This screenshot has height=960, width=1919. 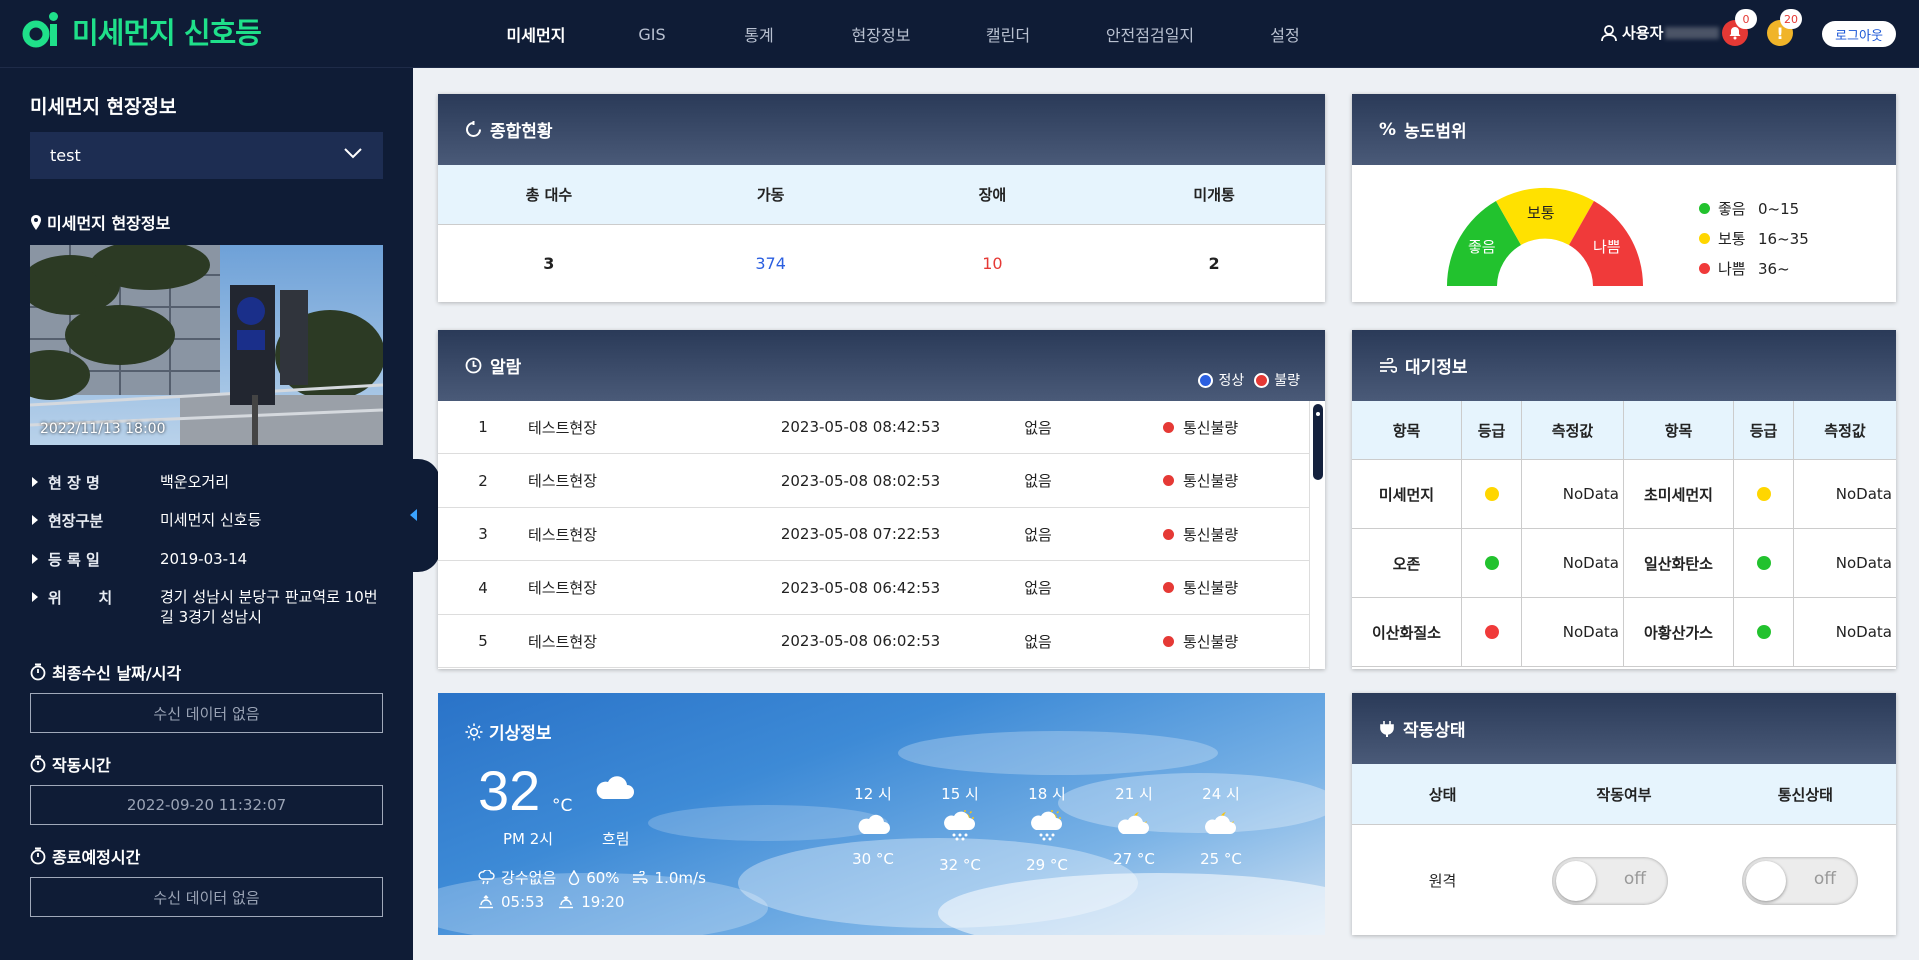 I want to click on current-temp: 32, so click(x=509, y=790).